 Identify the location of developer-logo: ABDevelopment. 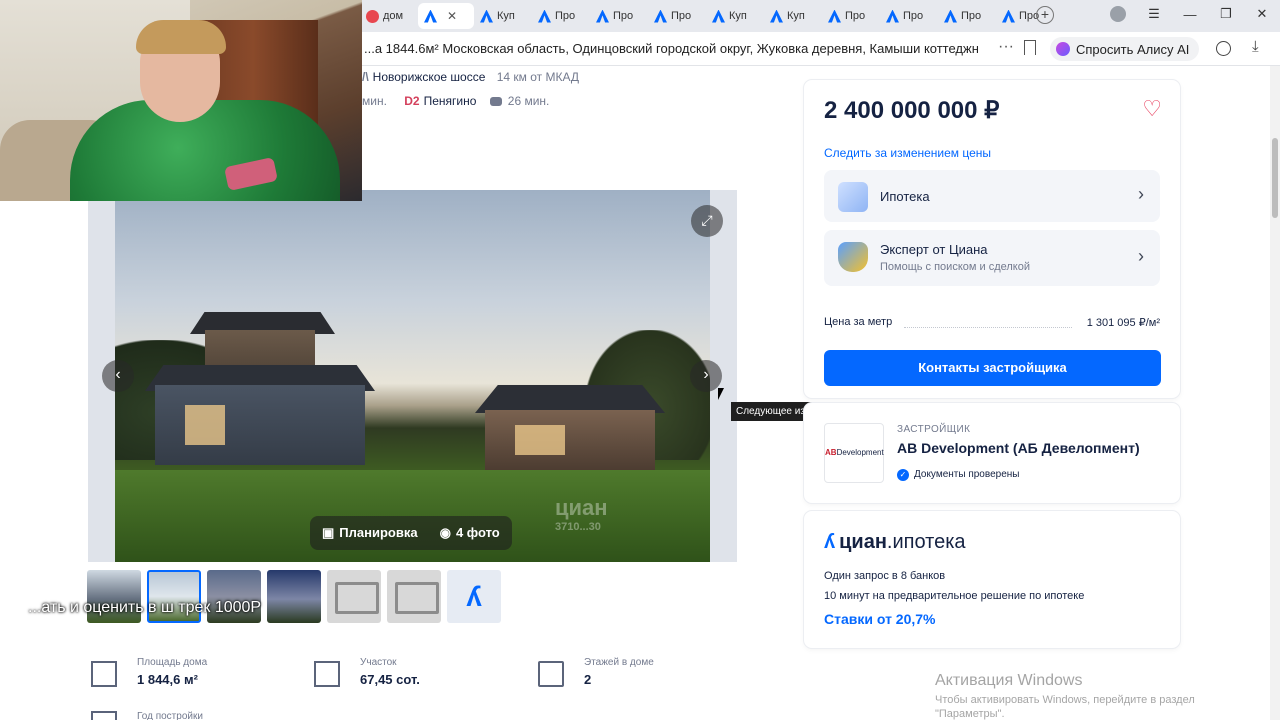
(854, 453).